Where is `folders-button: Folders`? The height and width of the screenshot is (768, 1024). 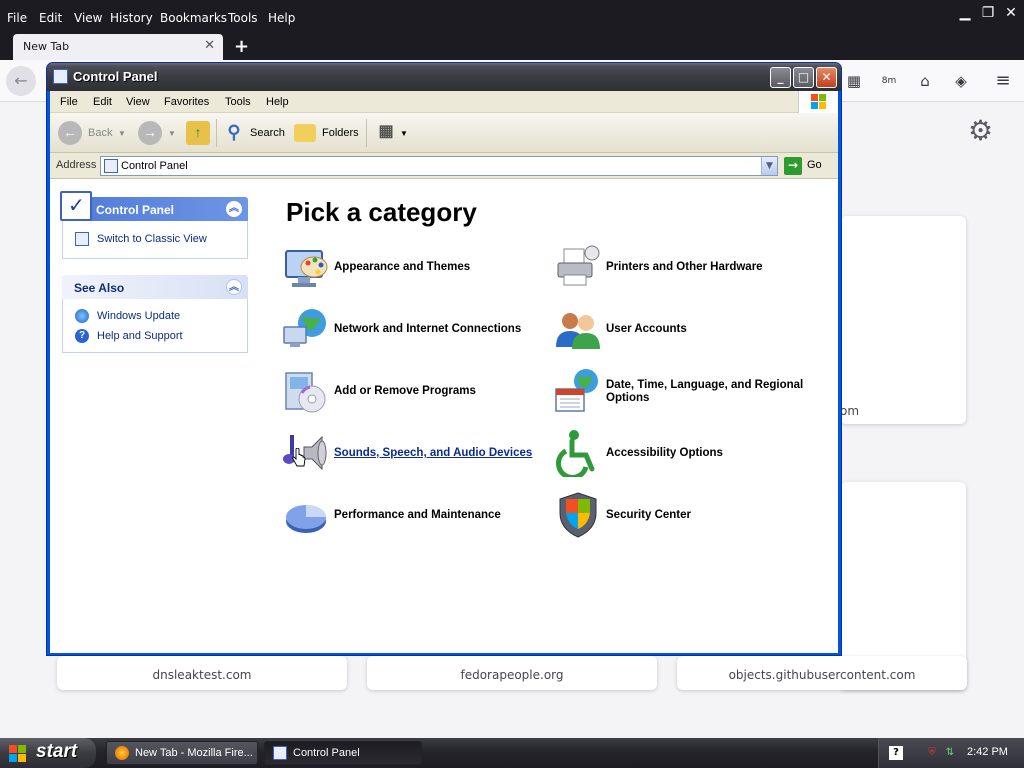
folders-button: Folders is located at coordinates (328, 134).